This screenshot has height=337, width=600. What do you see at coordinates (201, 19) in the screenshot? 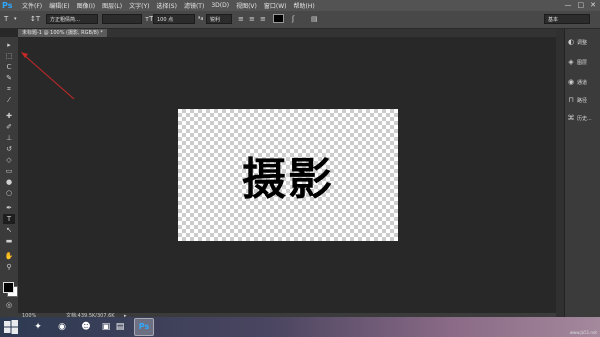
I see `anti-alias-icon: ªa` at bounding box center [201, 19].